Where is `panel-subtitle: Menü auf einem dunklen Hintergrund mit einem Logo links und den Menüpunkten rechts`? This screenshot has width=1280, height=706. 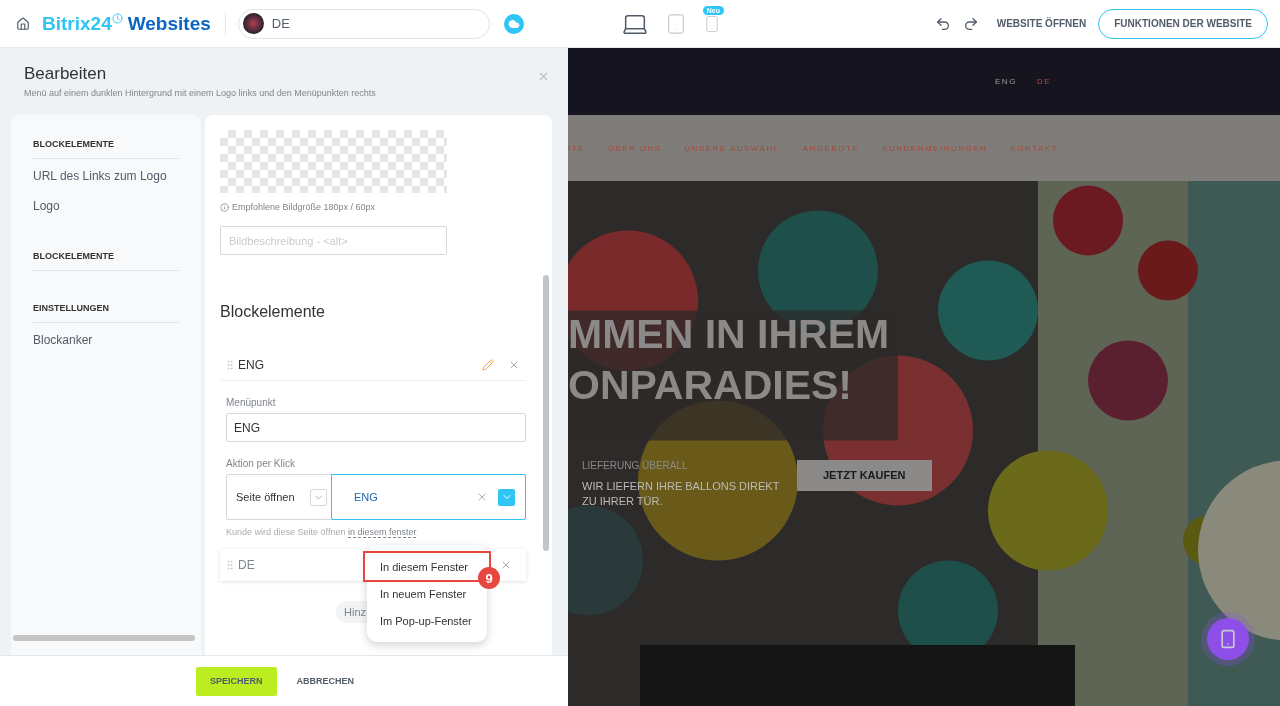
panel-subtitle: Menü auf einem dunklen Hintergrund mit einem Logo links und den Menüpunkten rechts is located at coordinates (200, 93).